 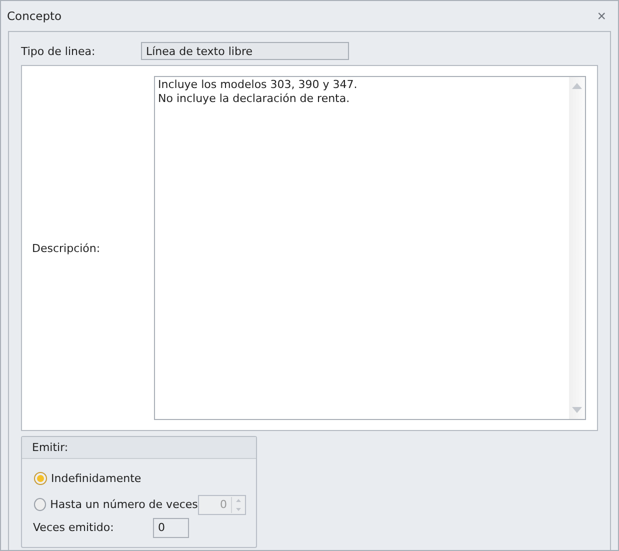 What do you see at coordinates (58, 51) in the screenshot?
I see `line-type-label: Tipo de linea:` at bounding box center [58, 51].